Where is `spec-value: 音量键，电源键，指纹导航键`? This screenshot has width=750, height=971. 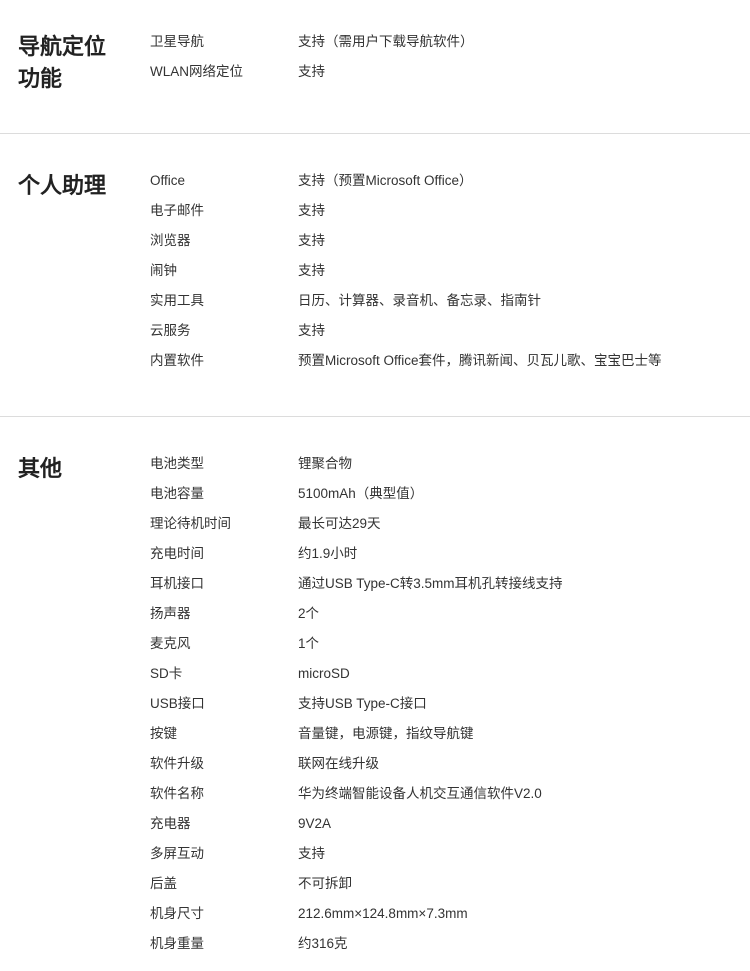 spec-value: 音量键，电源键，指纹导航键 is located at coordinates (386, 733).